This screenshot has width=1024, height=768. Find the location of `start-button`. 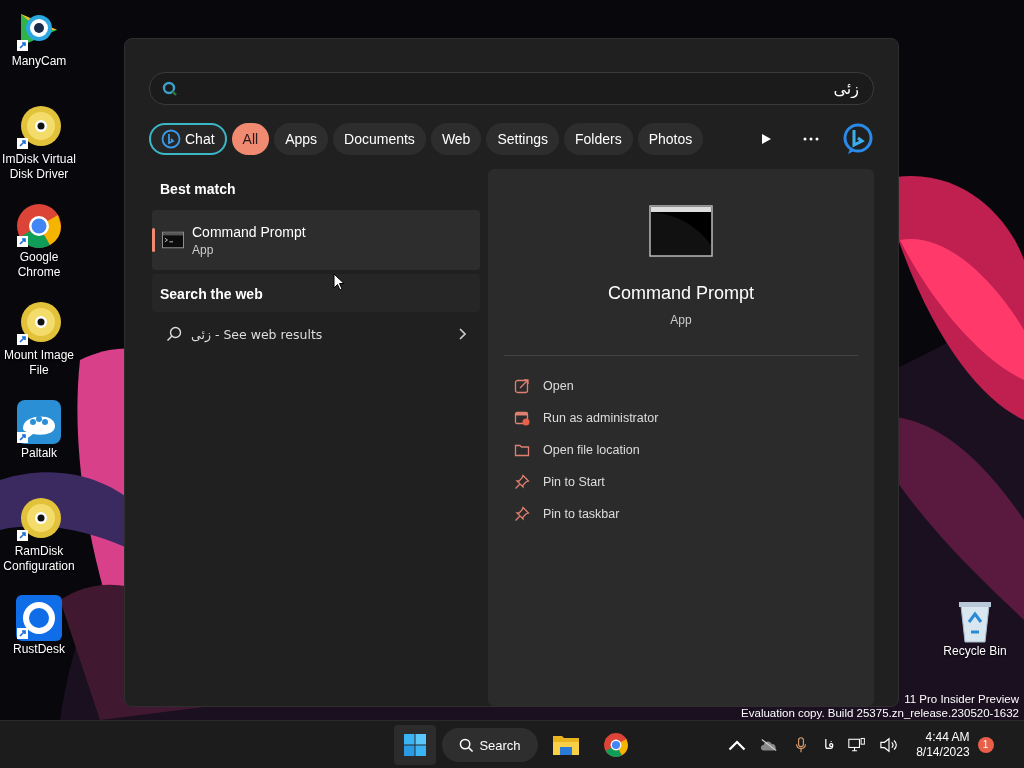

start-button is located at coordinates (415, 745).